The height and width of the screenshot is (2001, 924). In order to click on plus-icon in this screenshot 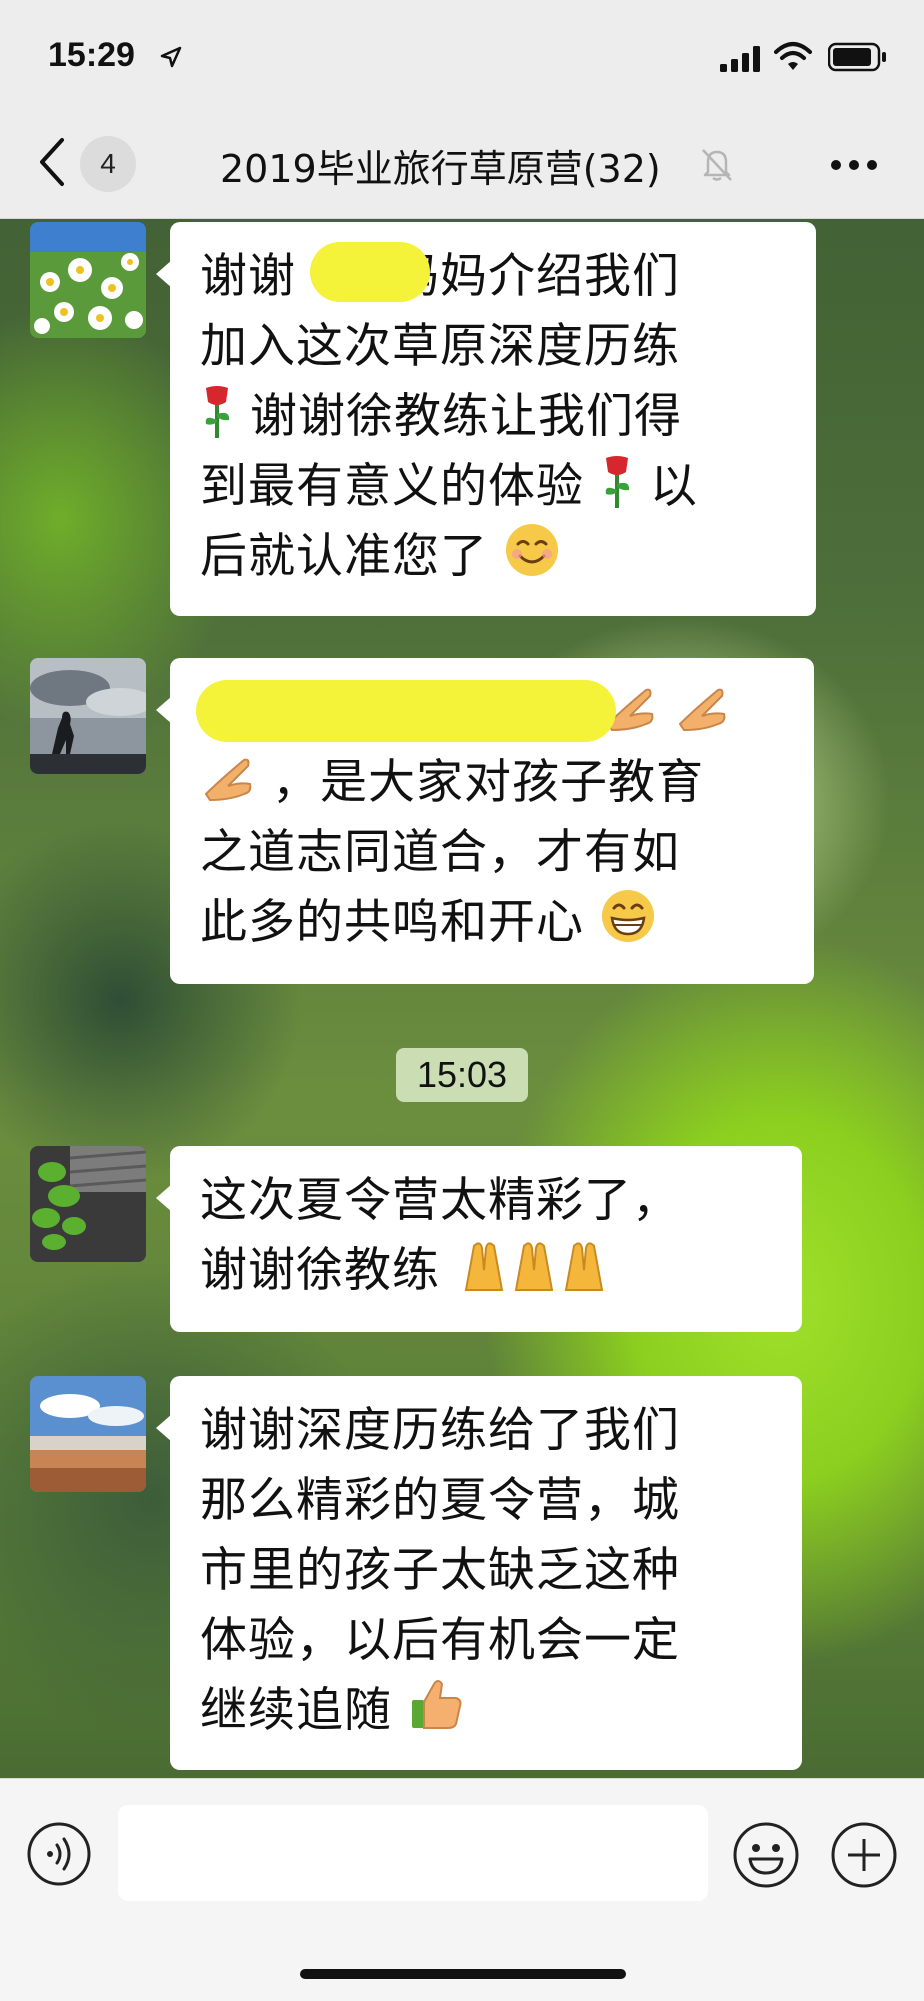, I will do `click(864, 1855)`.